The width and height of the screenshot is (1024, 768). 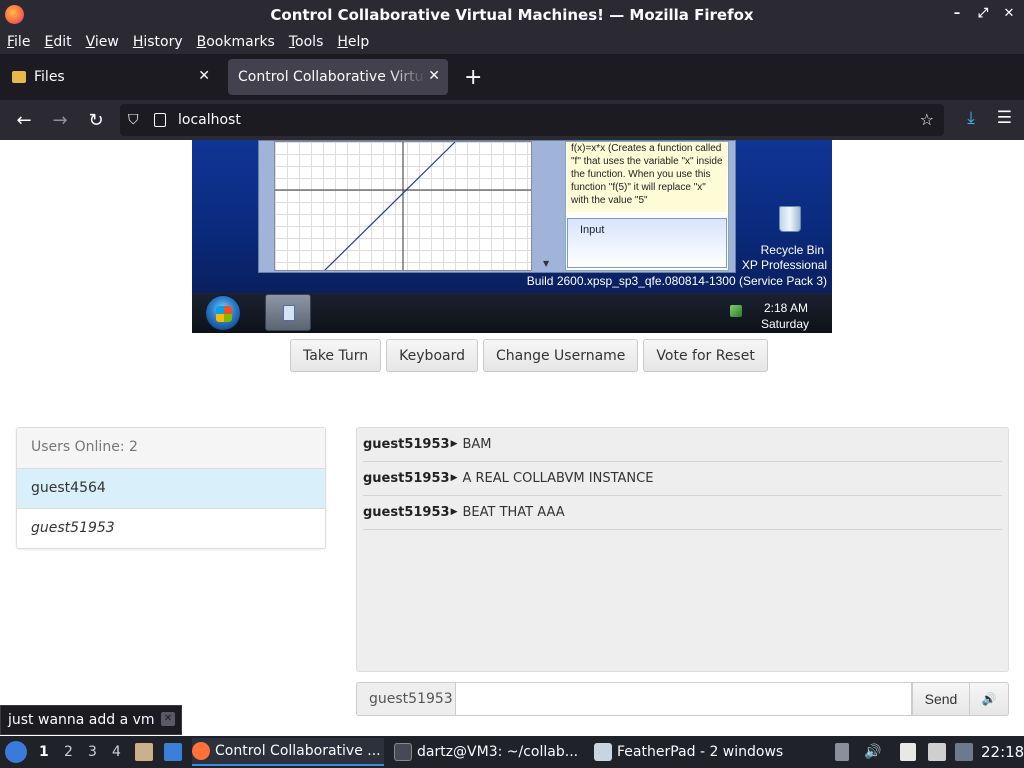 I want to click on vm-task-button, so click(x=288, y=312).